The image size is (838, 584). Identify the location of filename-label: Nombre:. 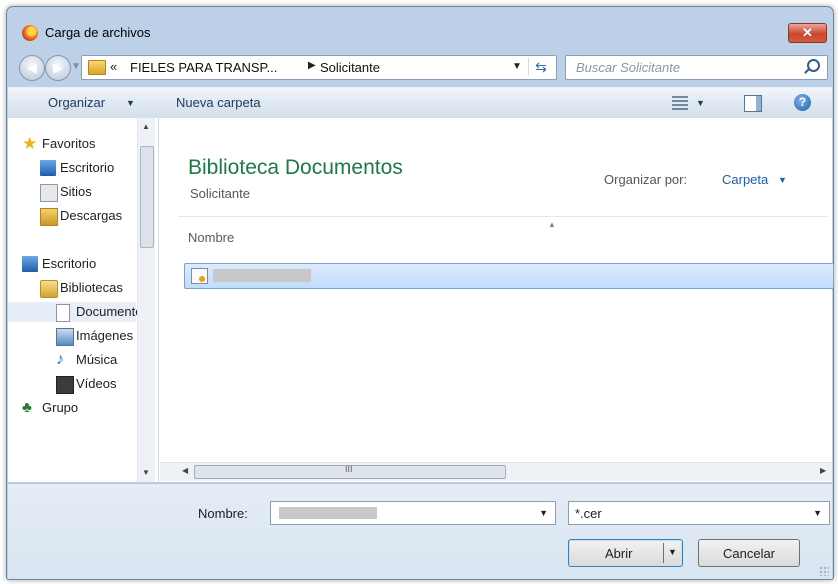
(223, 513).